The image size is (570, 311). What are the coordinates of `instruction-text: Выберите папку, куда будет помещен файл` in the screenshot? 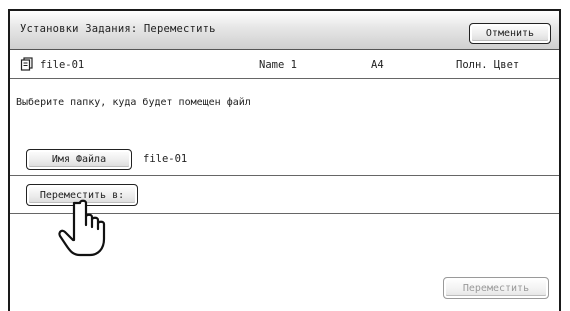 It's located at (133, 102).